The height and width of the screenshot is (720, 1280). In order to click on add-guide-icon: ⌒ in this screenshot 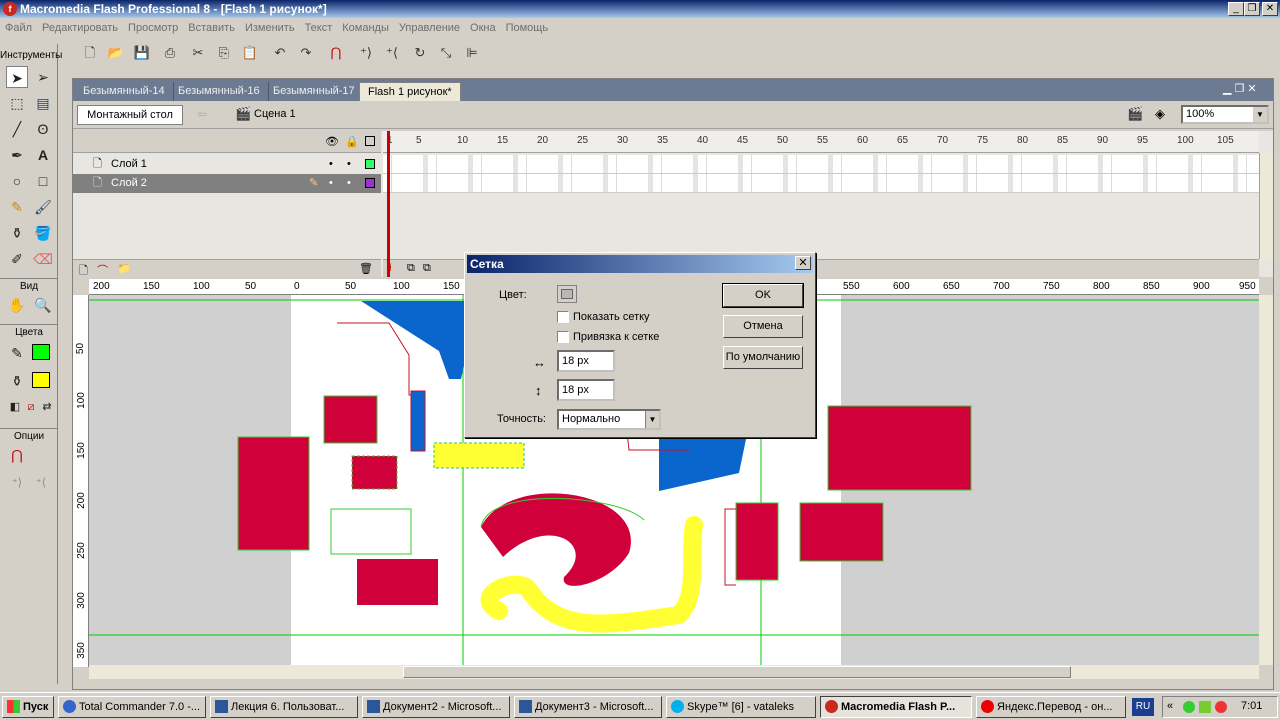, I will do `click(102, 270)`.